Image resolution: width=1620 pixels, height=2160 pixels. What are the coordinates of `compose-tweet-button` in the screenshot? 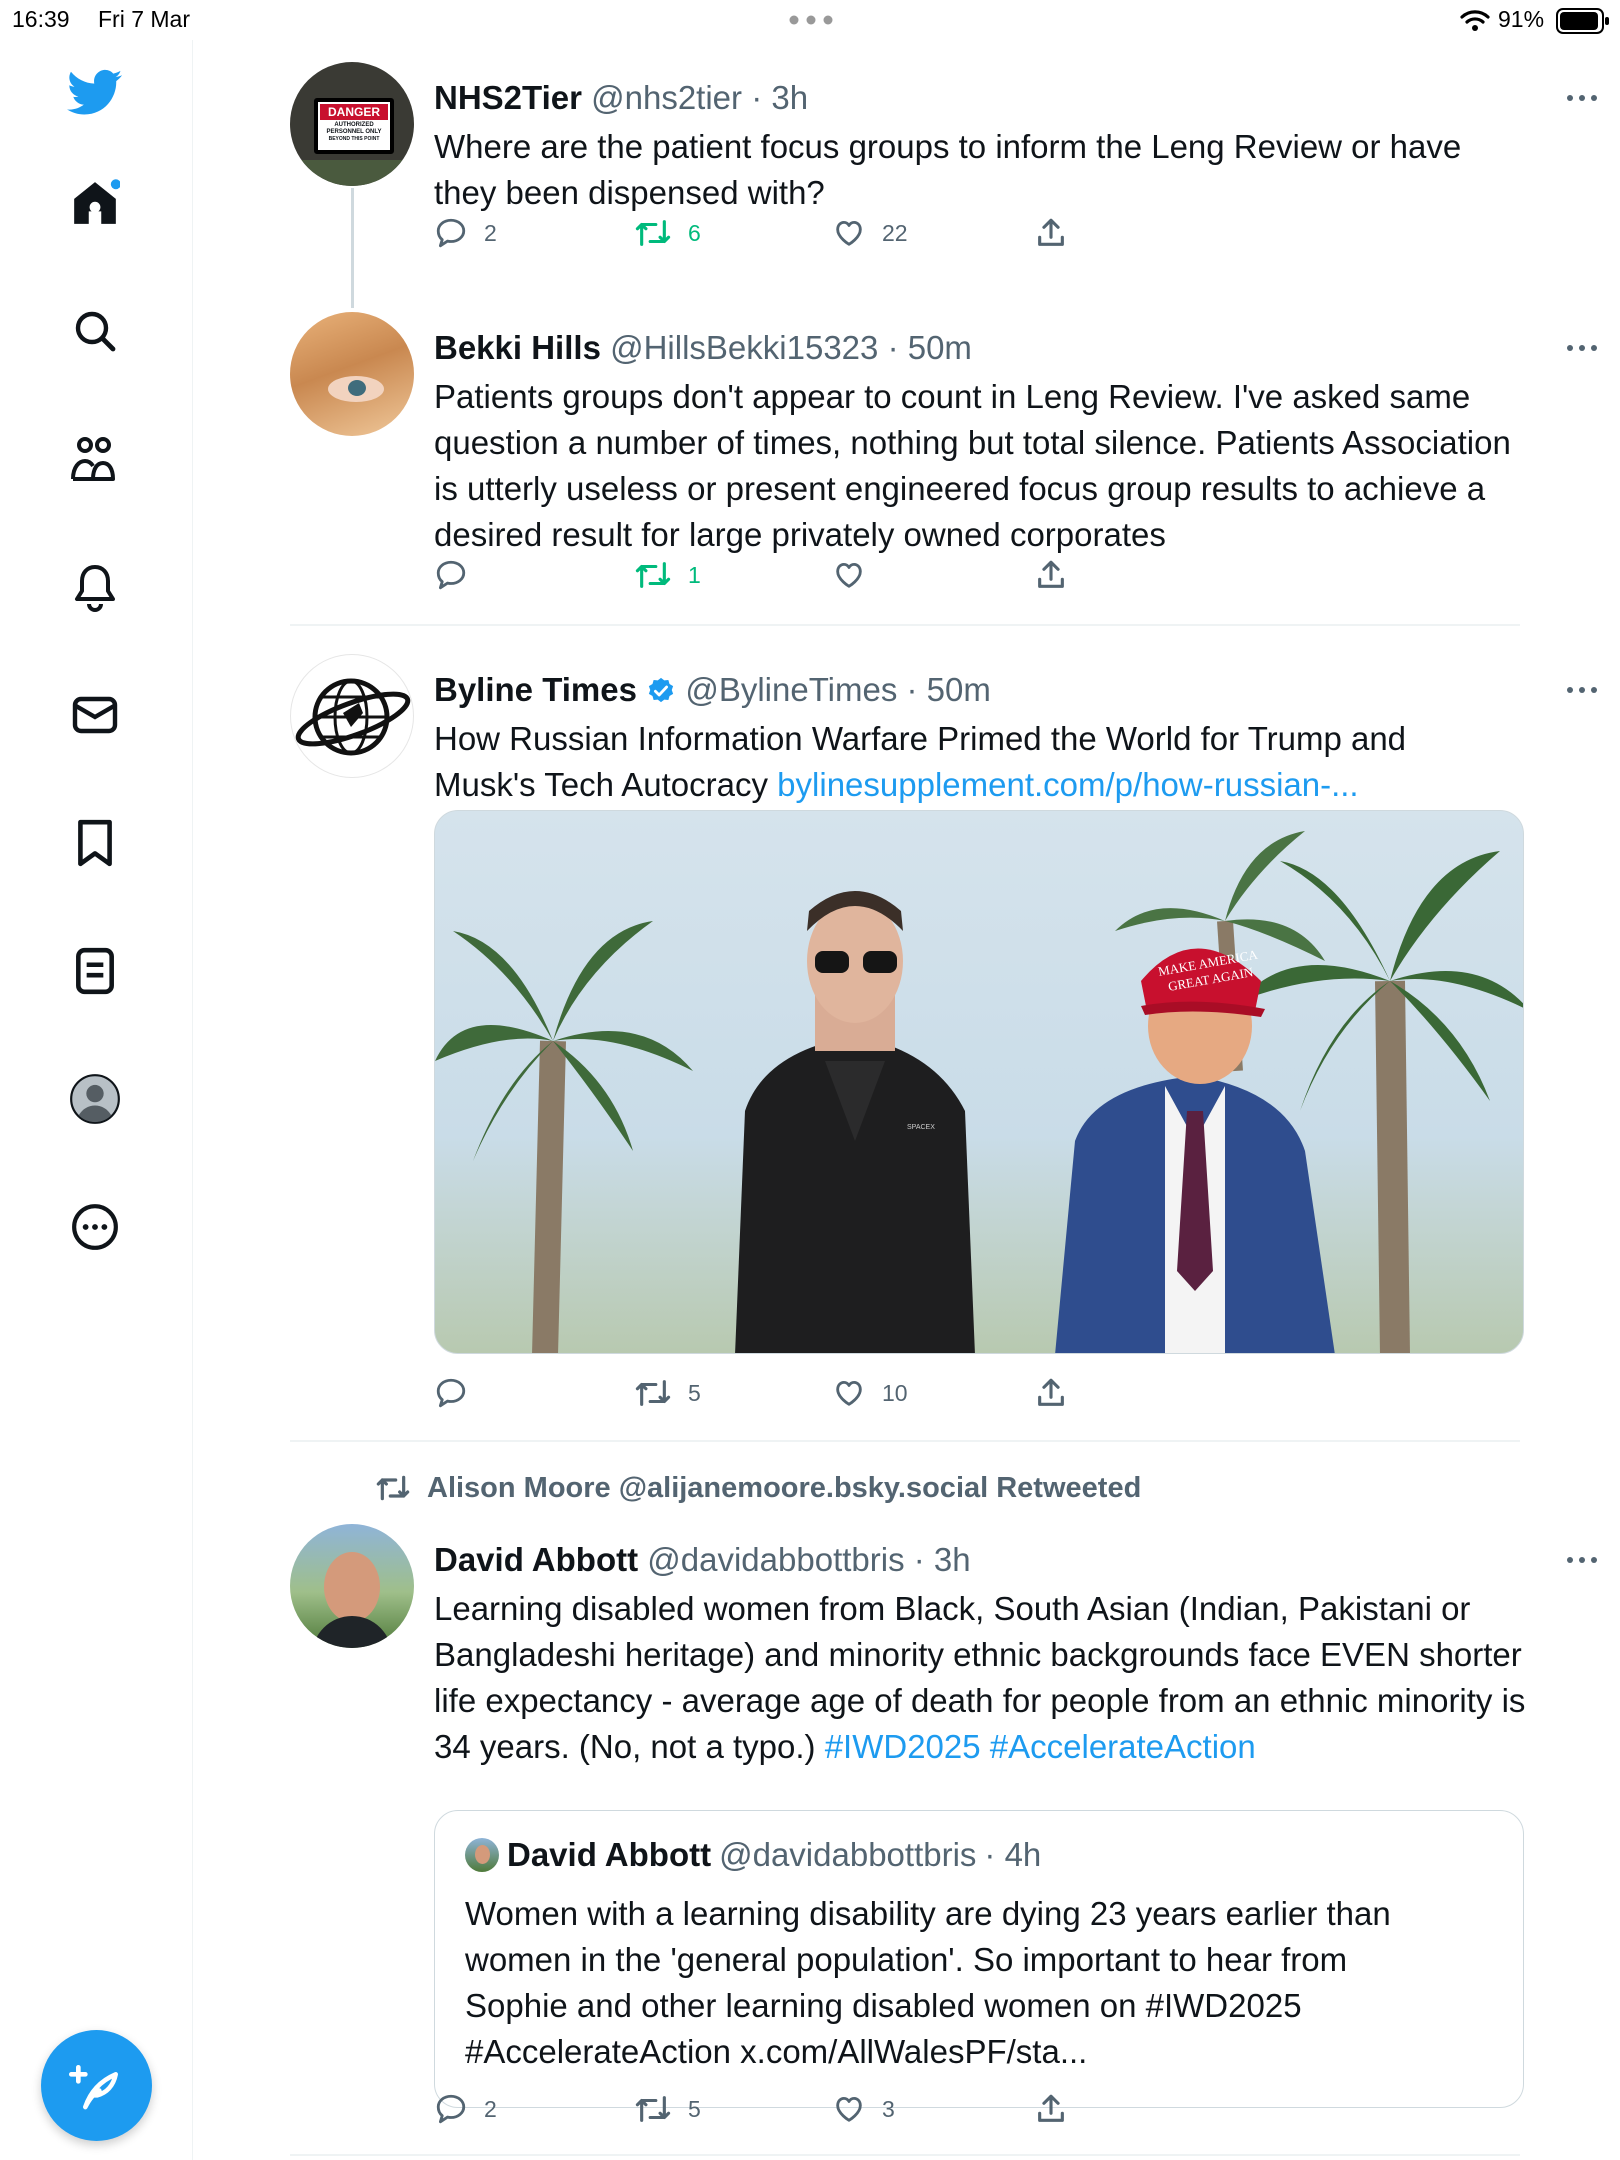 It's located at (96, 2085).